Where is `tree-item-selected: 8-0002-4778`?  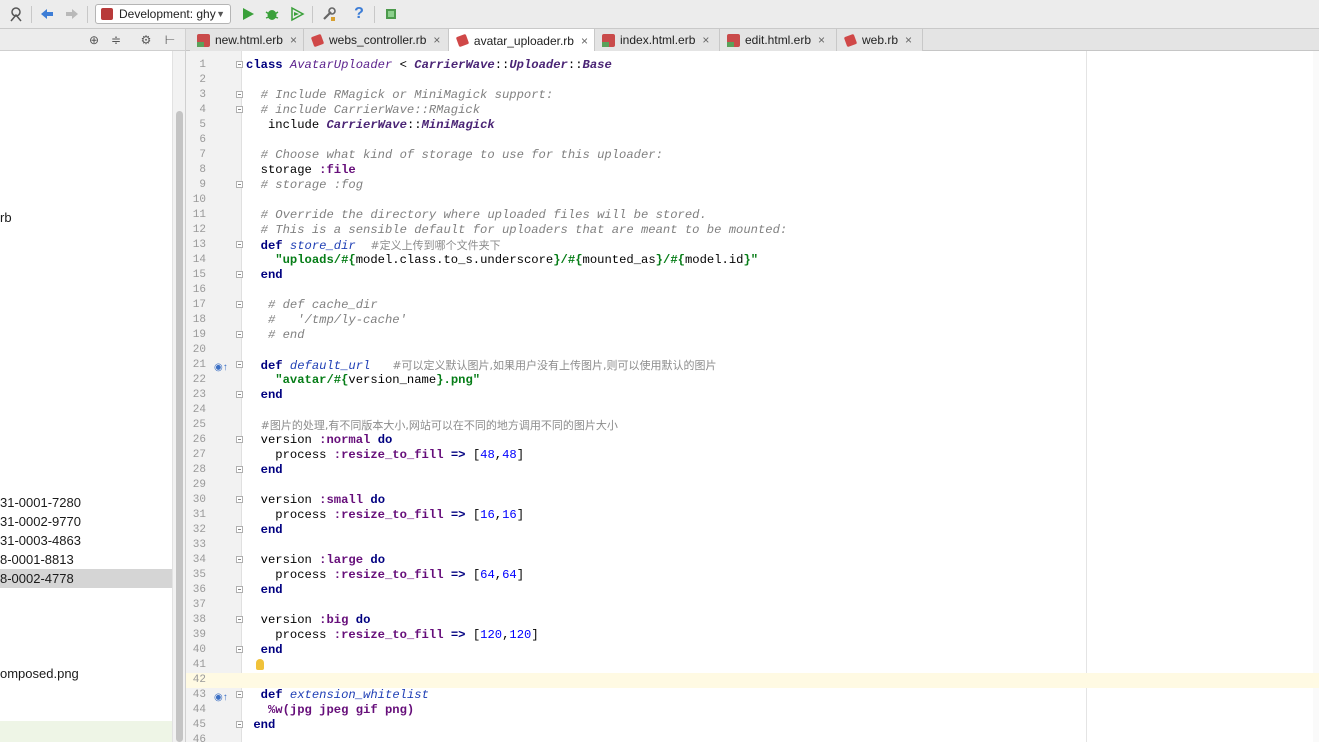
tree-item-selected: 8-0002-4778 is located at coordinates (86, 578).